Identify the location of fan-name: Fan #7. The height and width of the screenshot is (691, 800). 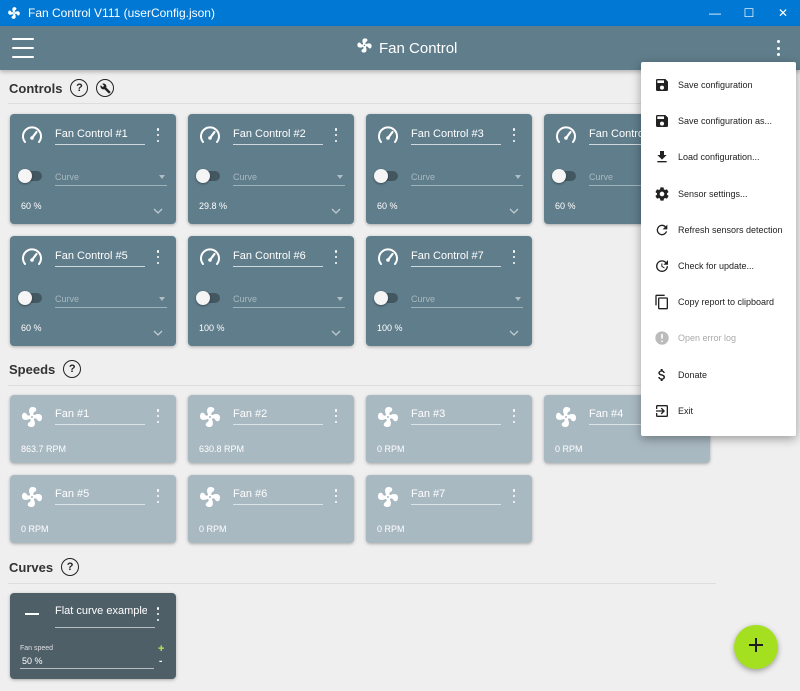
(456, 496).